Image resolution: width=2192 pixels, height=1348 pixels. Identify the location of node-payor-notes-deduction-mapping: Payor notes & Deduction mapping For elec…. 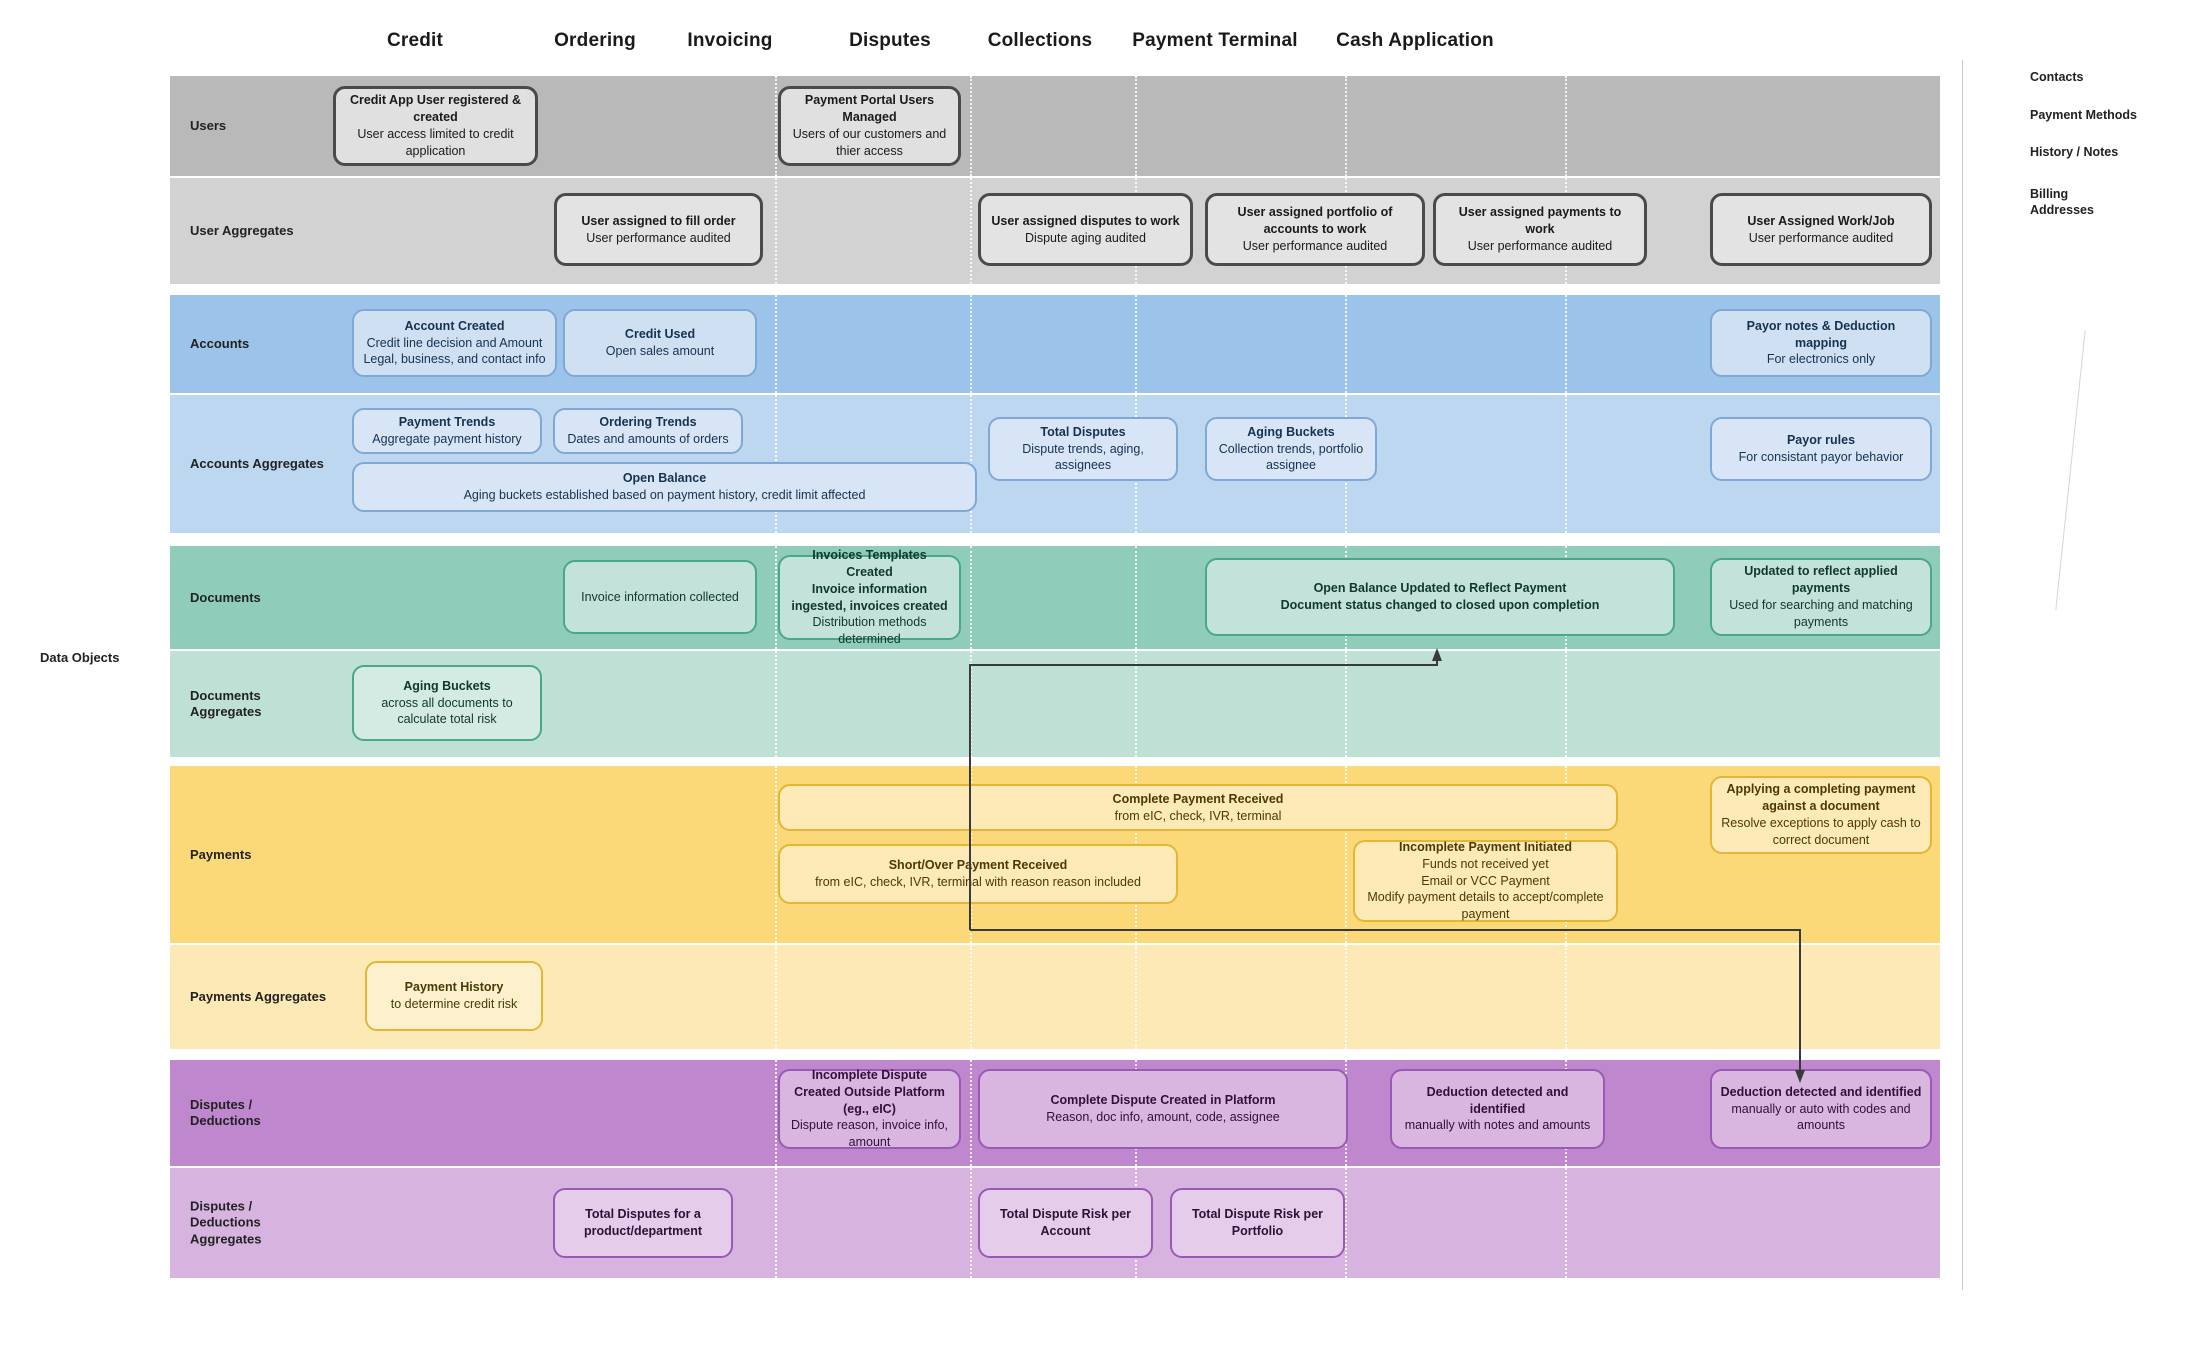
(1821, 343).